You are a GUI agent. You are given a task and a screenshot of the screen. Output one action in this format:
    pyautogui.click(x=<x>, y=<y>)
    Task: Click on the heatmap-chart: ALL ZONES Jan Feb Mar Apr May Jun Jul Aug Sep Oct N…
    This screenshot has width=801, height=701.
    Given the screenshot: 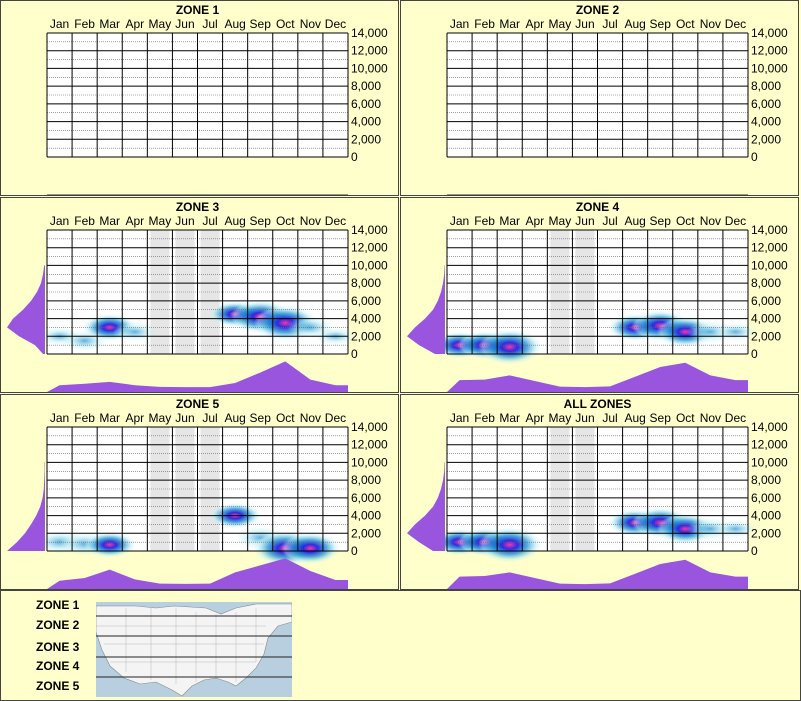 What is the action you would take?
    pyautogui.click(x=597, y=493)
    